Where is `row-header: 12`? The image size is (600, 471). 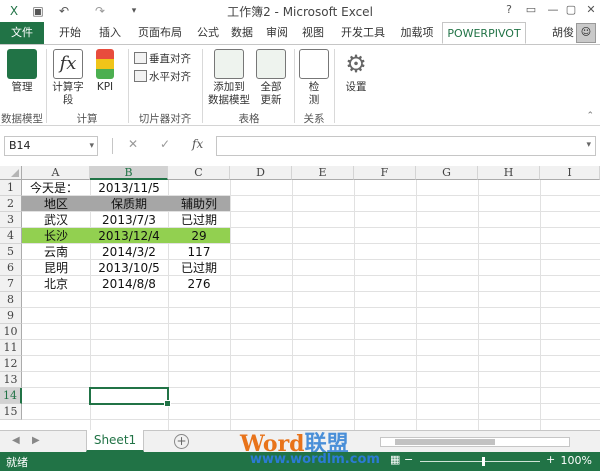
row-header: 12 is located at coordinates (11, 364).